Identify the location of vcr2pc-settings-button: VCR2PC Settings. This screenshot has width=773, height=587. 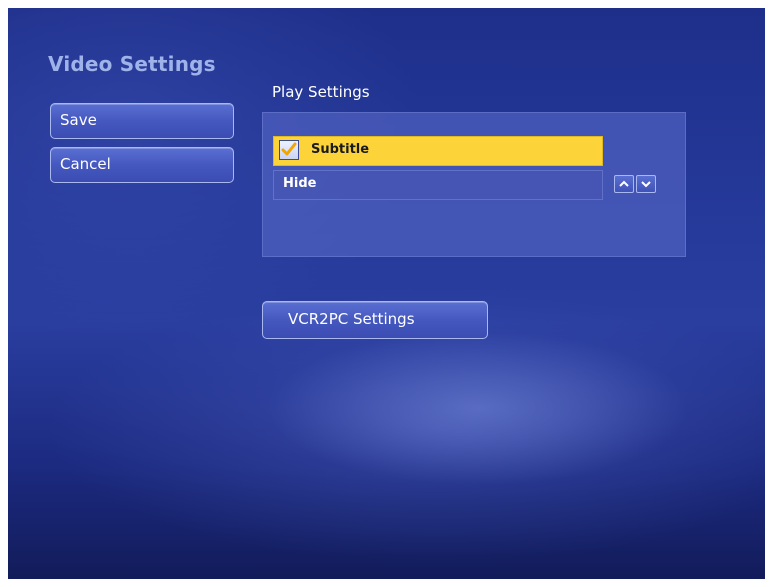
(375, 320).